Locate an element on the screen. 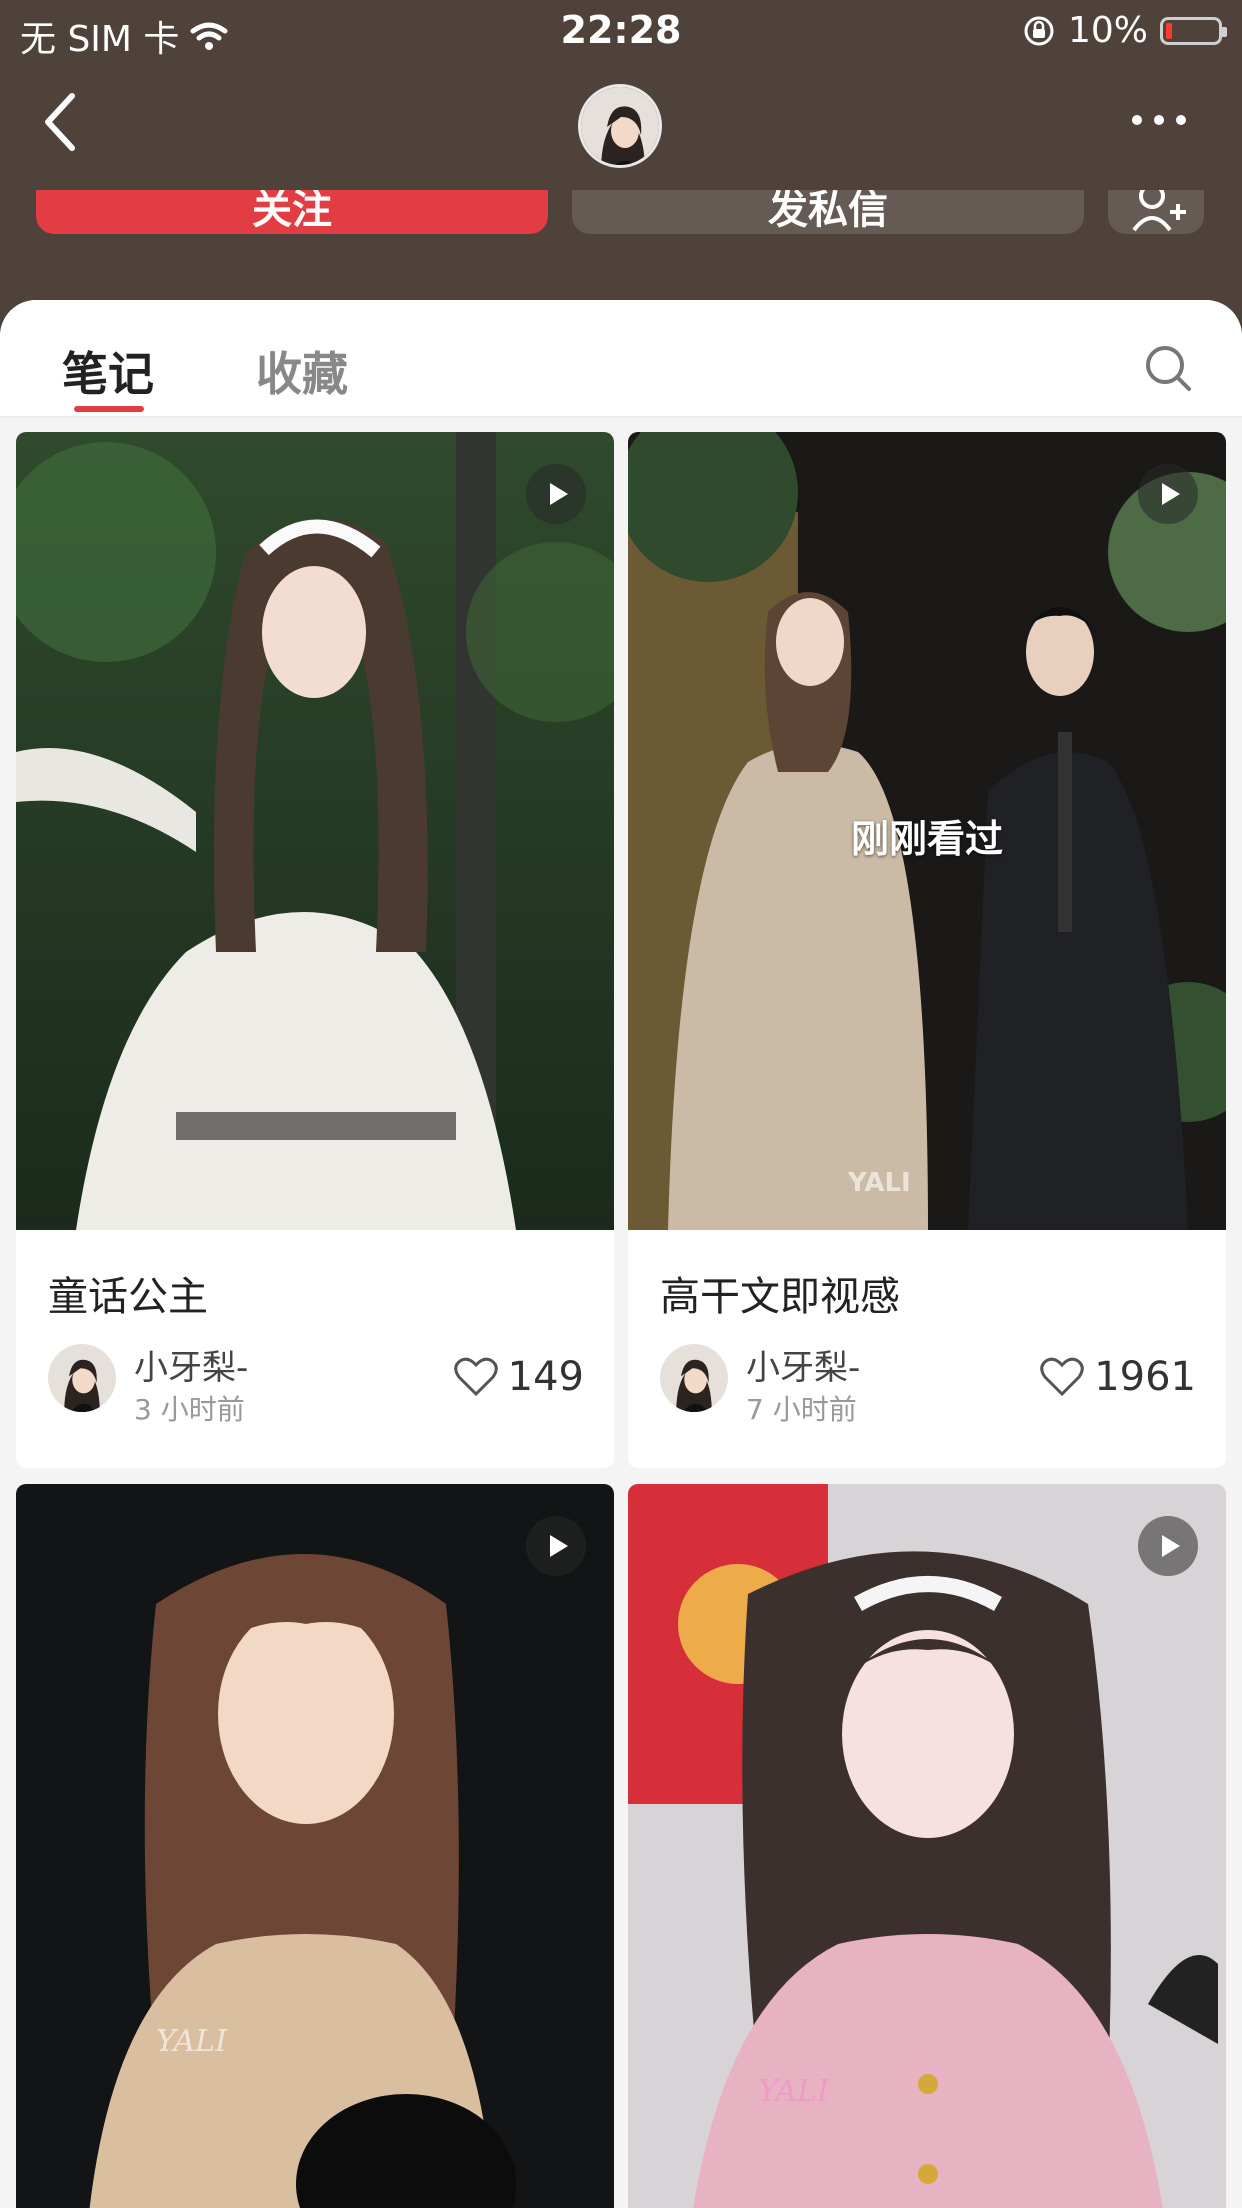 This screenshot has width=1242, height=2208. nav-bar is located at coordinates (621, 130).